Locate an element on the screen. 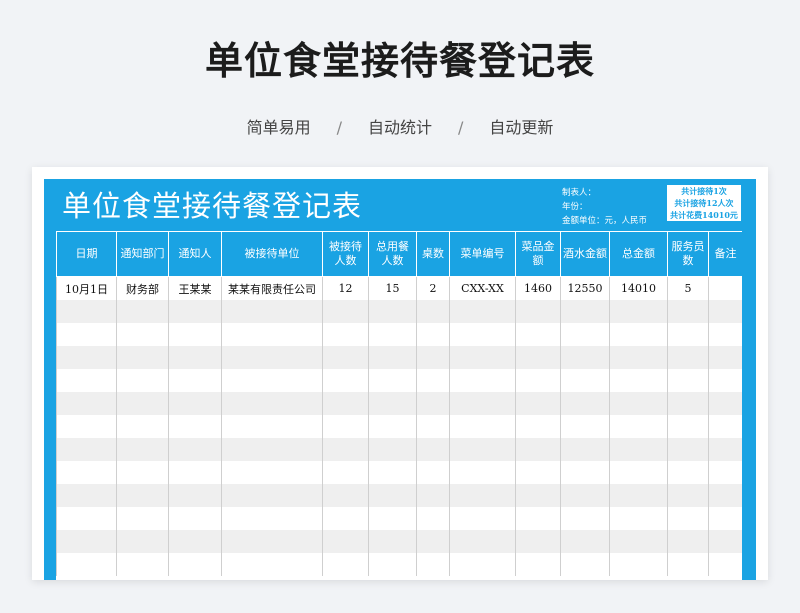 The image size is (800, 613). table-cell: 5 is located at coordinates (688, 288).